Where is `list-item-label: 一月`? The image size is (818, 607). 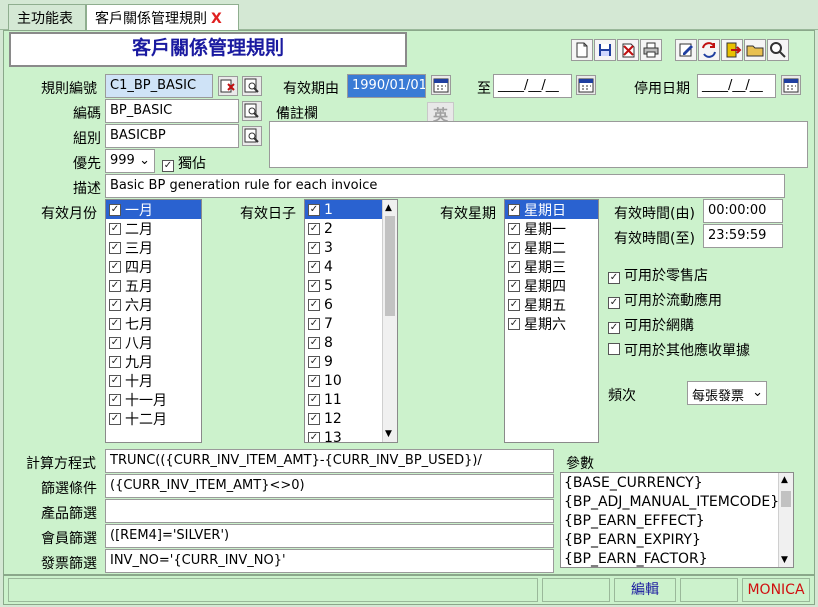
list-item-label: 一月 is located at coordinates (139, 210).